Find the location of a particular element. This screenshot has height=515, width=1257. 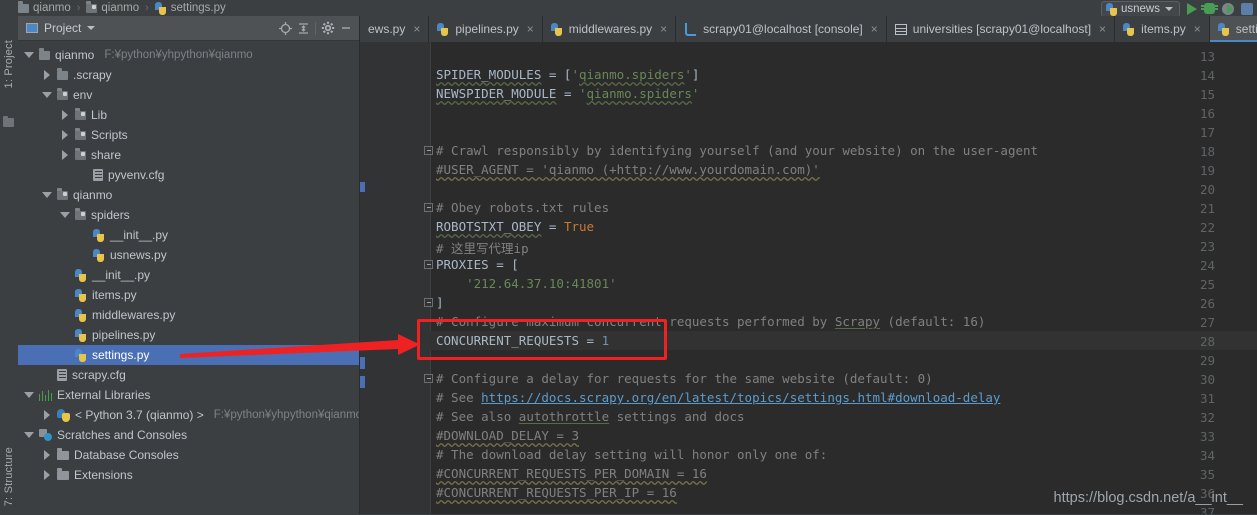

change-marker is located at coordinates (362, 382).